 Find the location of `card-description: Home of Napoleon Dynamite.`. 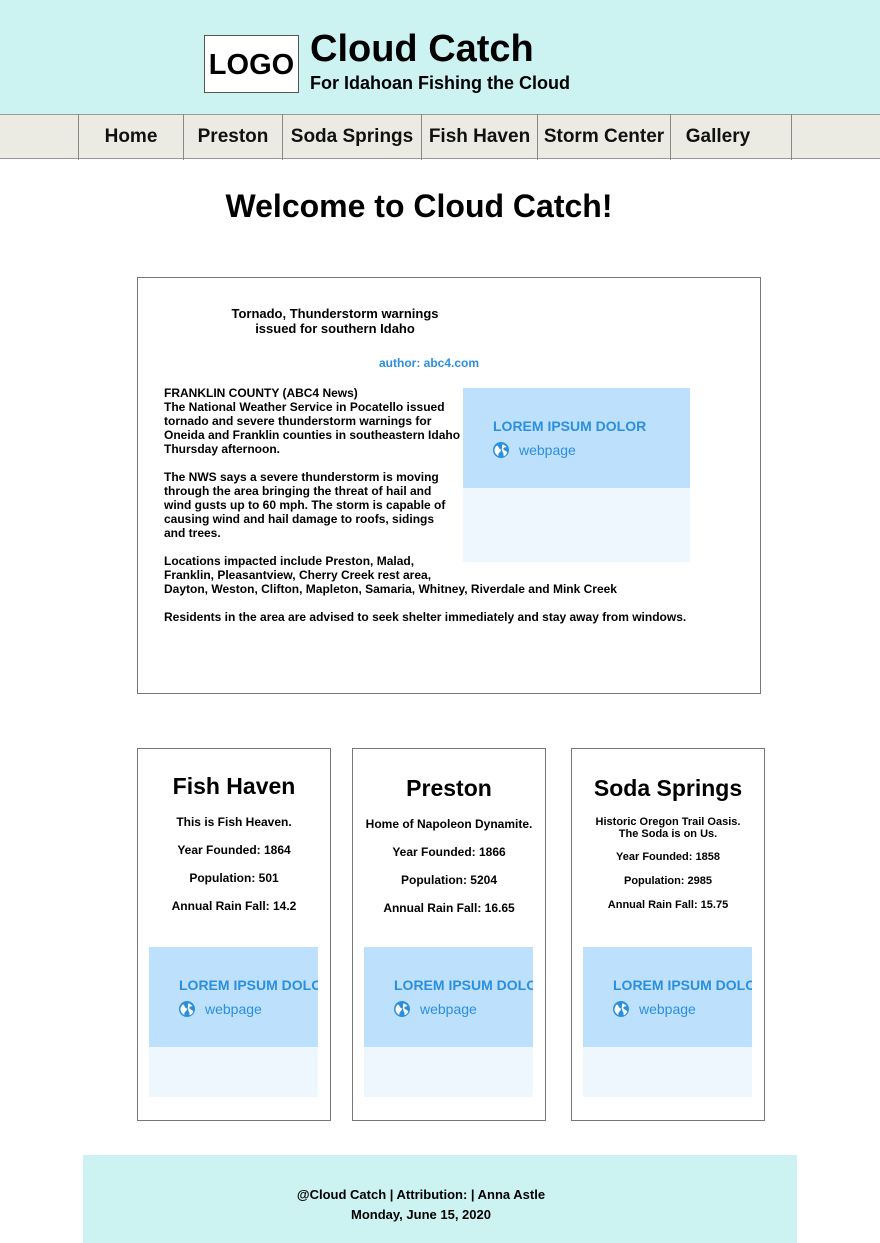

card-description: Home of Napoleon Dynamite. is located at coordinates (449, 824).